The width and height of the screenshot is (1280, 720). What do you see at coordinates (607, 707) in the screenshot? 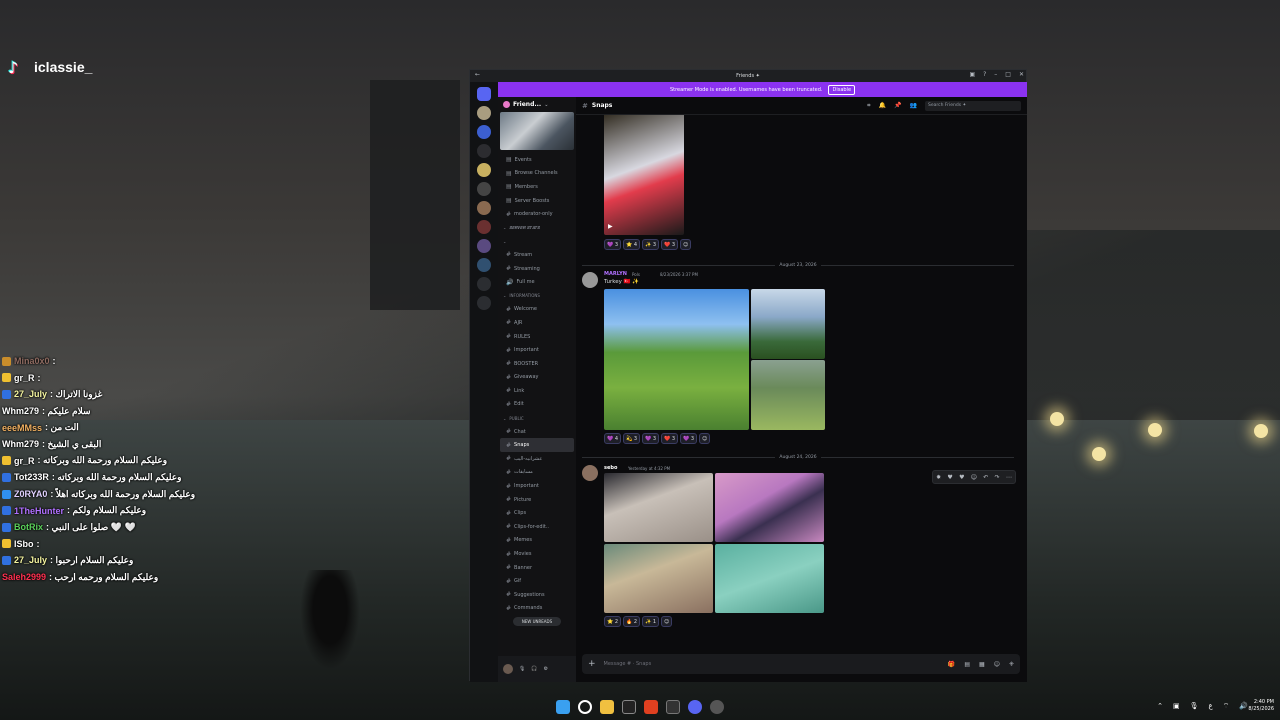
I see `file-explorer-icon` at bounding box center [607, 707].